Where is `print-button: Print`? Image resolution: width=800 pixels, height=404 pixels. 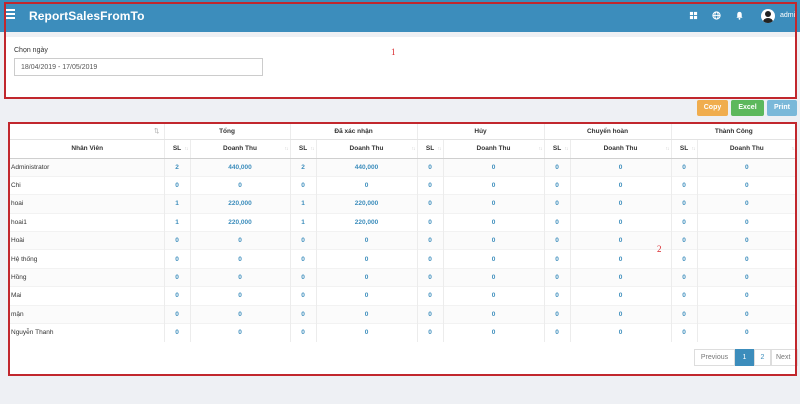 print-button: Print is located at coordinates (782, 108).